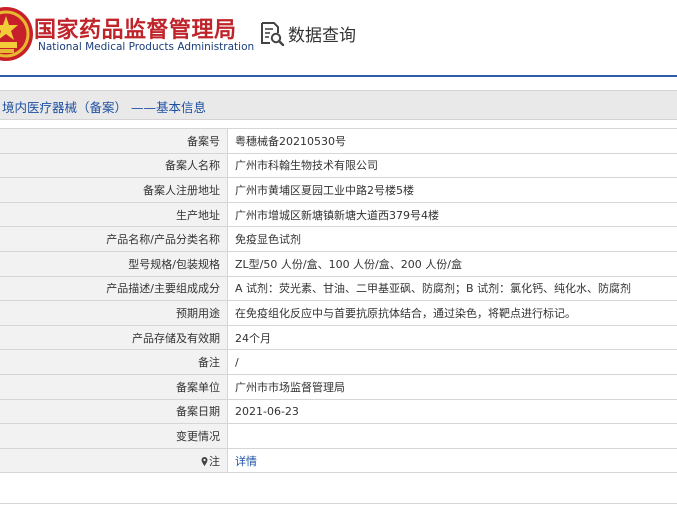 The image size is (677, 511). What do you see at coordinates (114, 436) in the screenshot?
I see `row-label: 变更情况` at bounding box center [114, 436].